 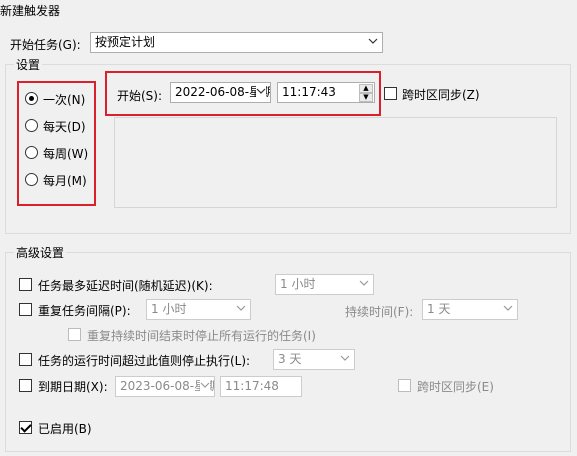 I want to click on repeat-checkbox, so click(x=25, y=309).